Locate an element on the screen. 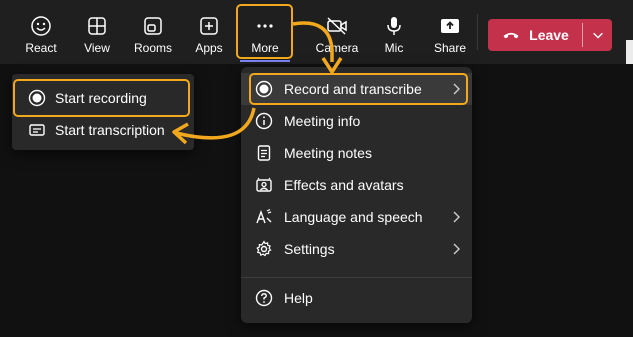 Image resolution: width=633 pixels, height=337 pixels. tutorial-arrows is located at coordinates (257, 83).